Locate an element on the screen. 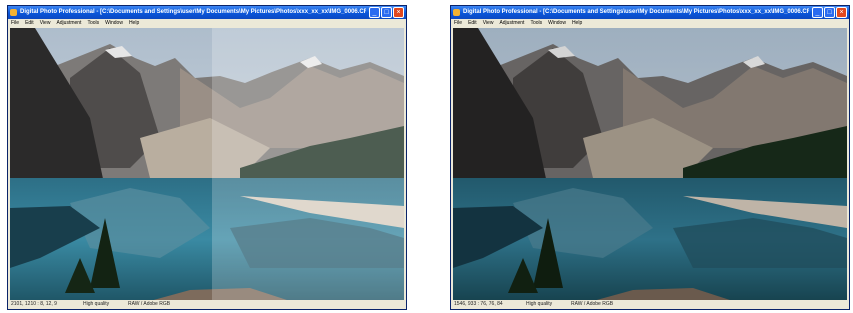 This screenshot has width=853, height=313. pixel-readout: 2101, 1210 : 8, 12, 9 is located at coordinates (34, 304).